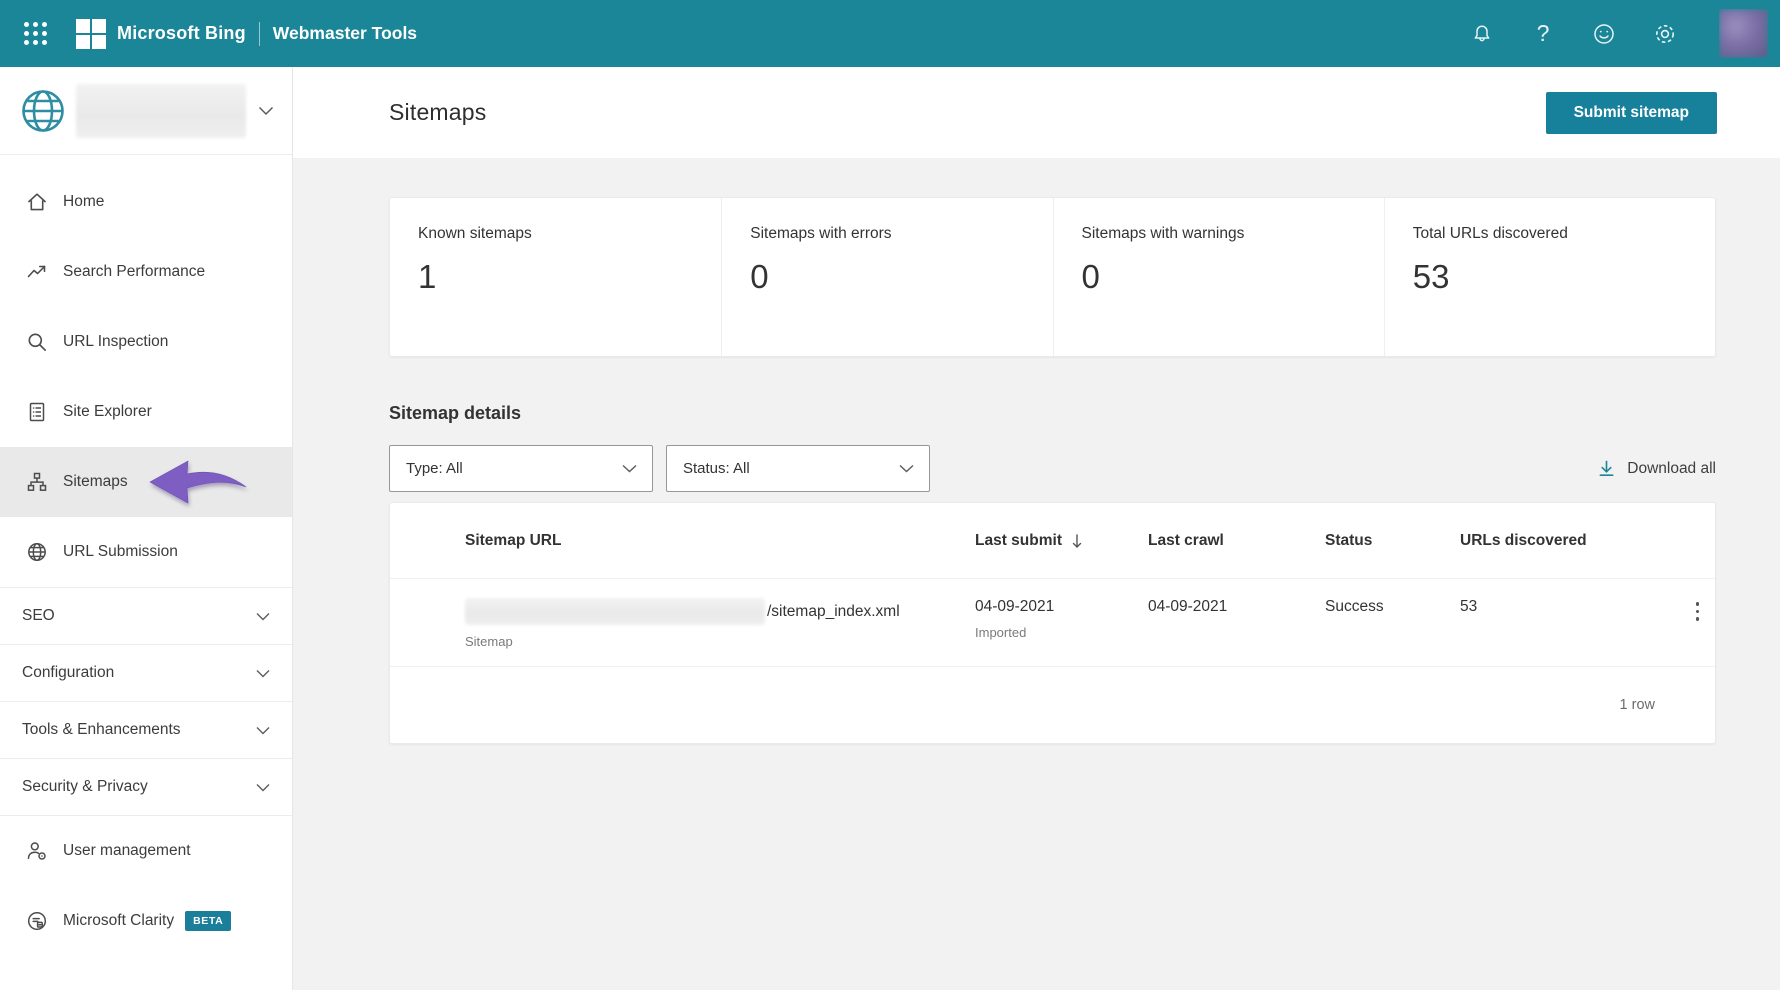 The height and width of the screenshot is (990, 1780). I want to click on last-crawl-cell: 04-09-2021, so click(1188, 606).